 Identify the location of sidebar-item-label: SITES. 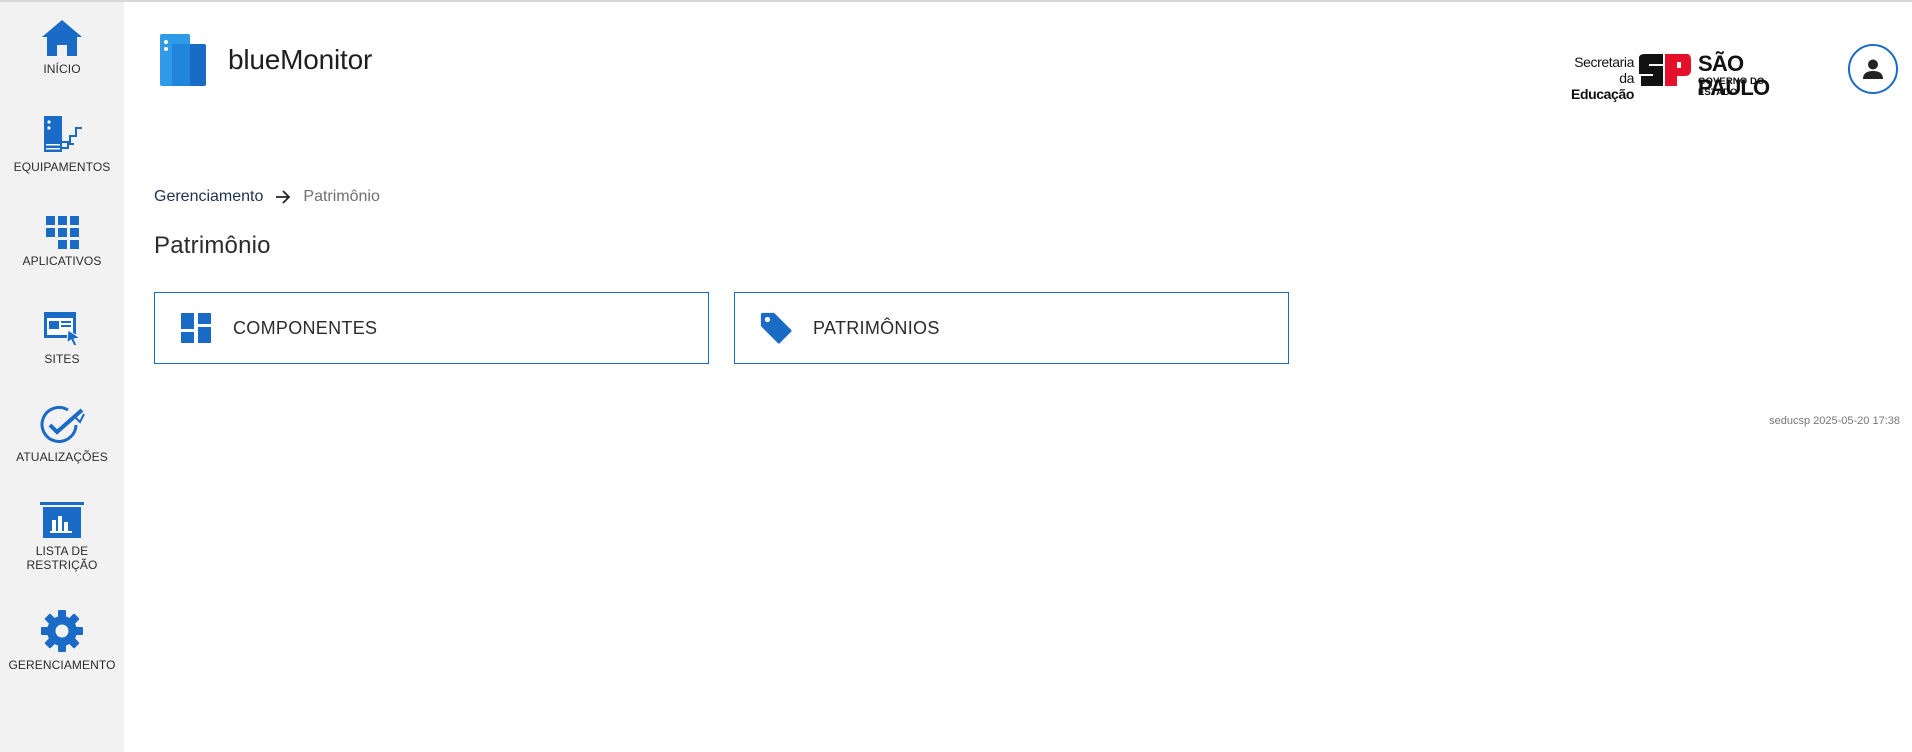
(62, 359).